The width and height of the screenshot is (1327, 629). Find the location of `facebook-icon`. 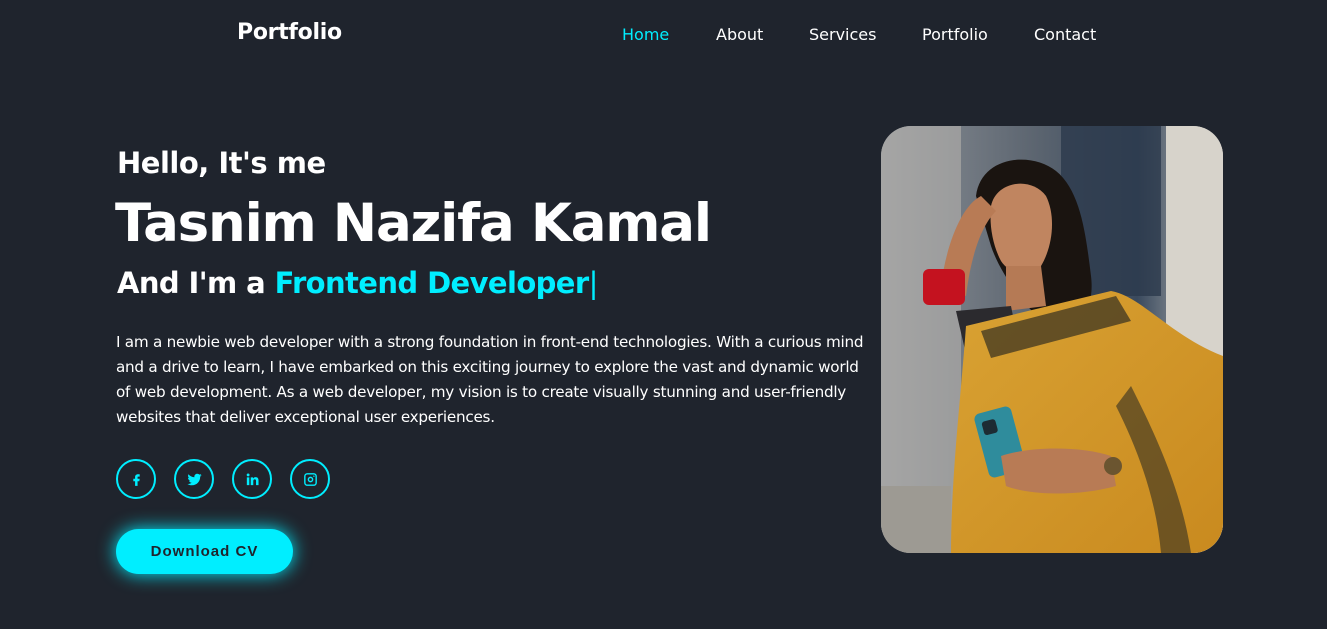

facebook-icon is located at coordinates (136, 479).